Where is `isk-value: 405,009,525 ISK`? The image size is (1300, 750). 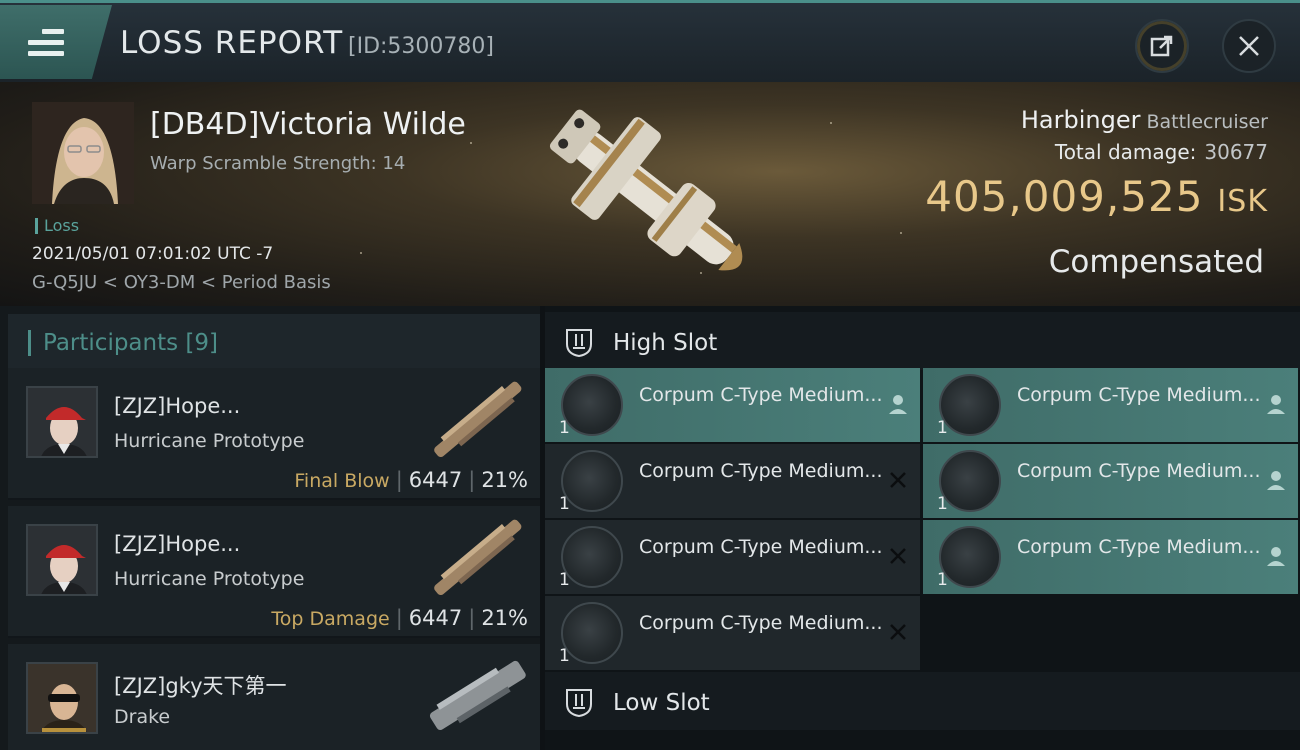
isk-value: 405,009,525 ISK is located at coordinates (1096, 196).